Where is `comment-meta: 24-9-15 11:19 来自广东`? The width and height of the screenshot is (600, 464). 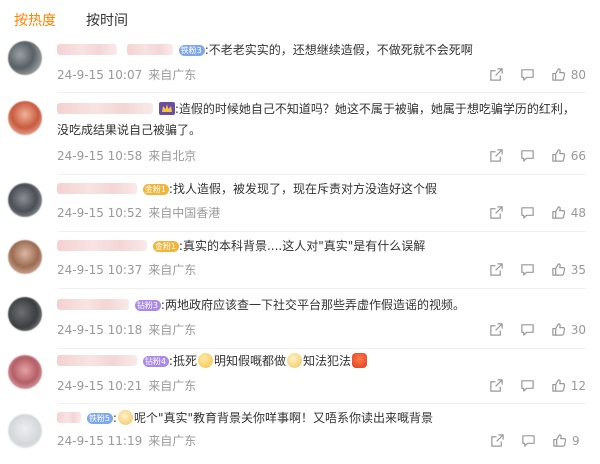
comment-meta: 24-9-15 11:19 来自广东 is located at coordinates (126, 440).